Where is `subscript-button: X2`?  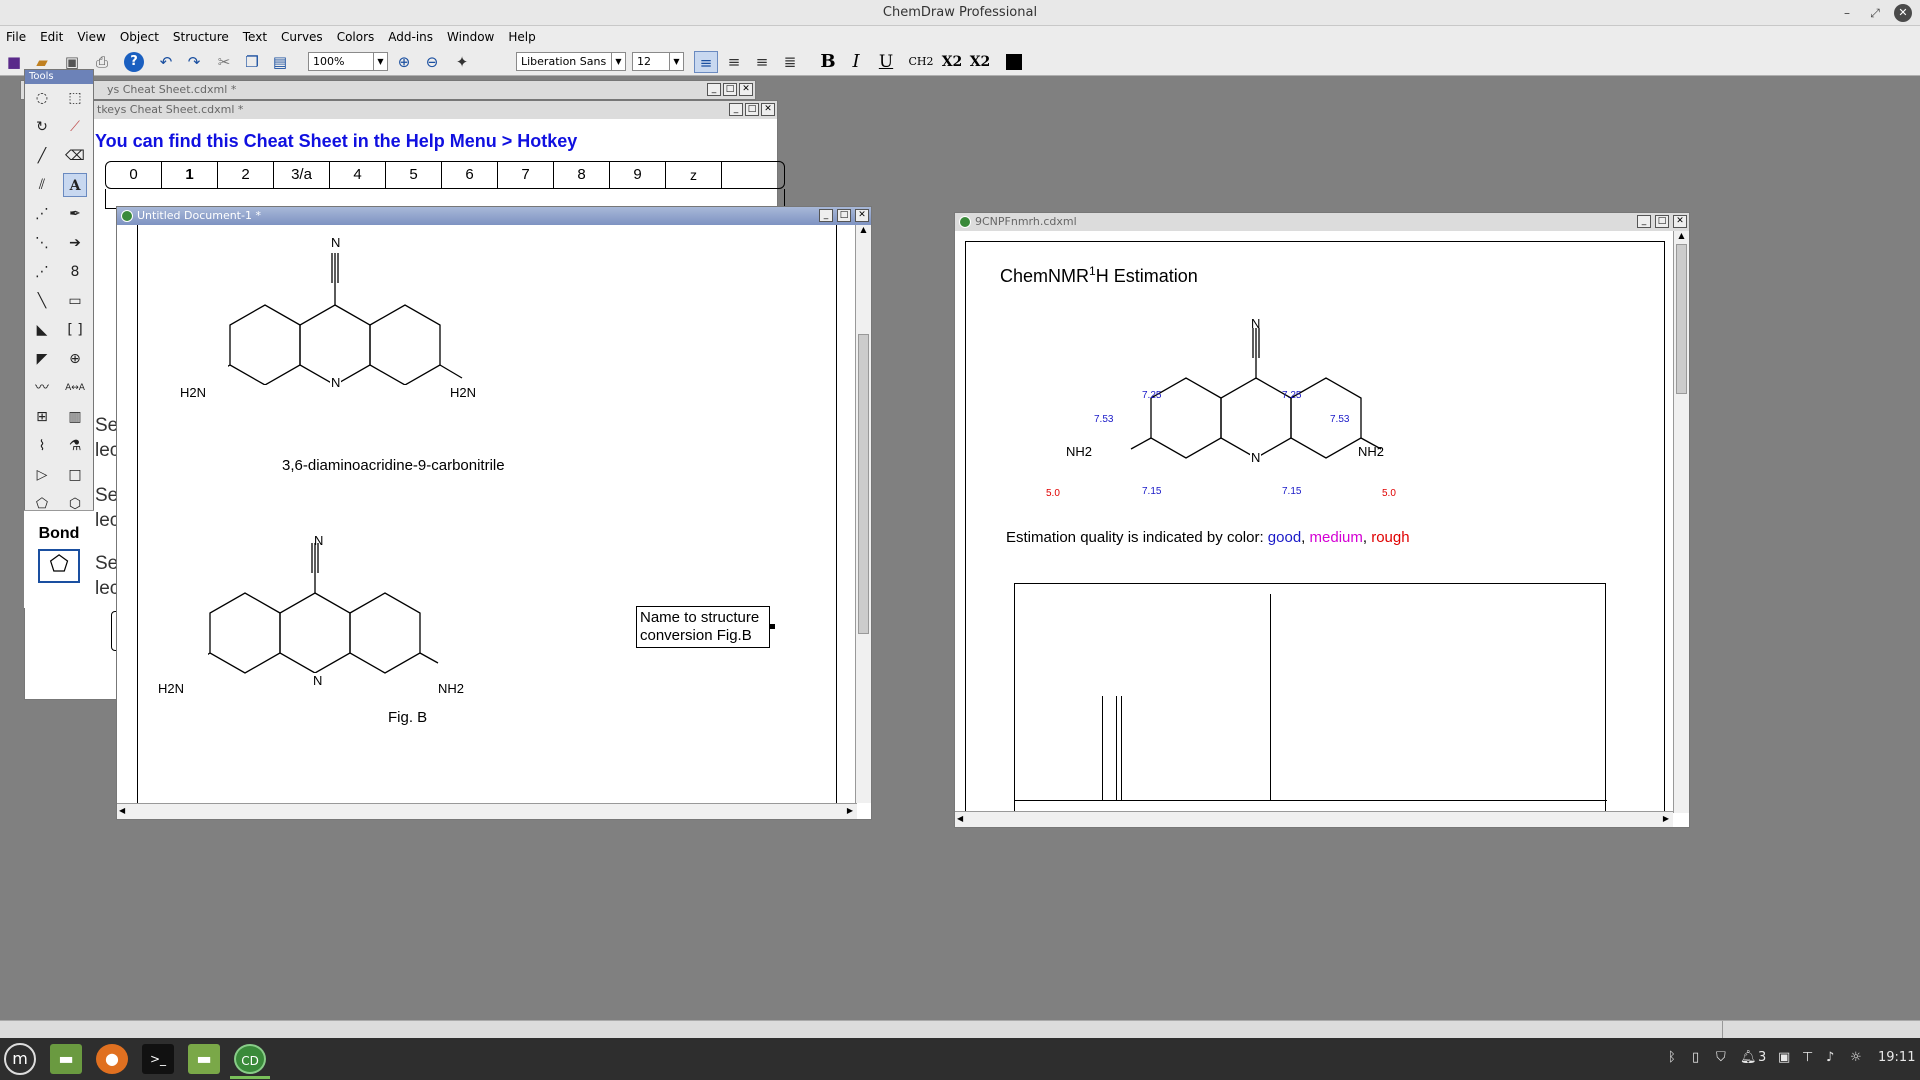
subscript-button: X2 is located at coordinates (952, 62).